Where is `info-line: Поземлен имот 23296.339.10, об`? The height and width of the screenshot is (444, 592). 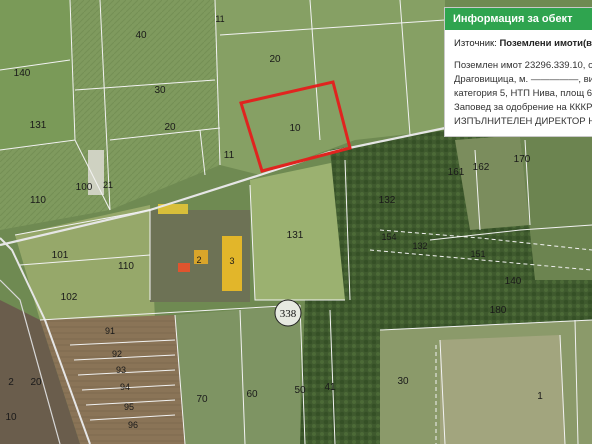
info-line: Поземлен имот 23296.339.10, об is located at coordinates (523, 65).